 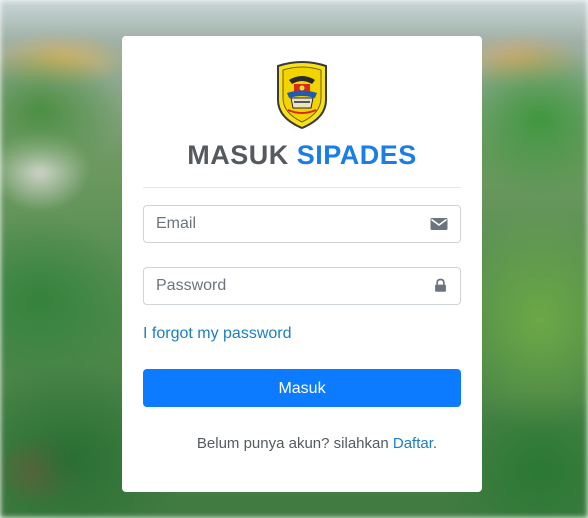 I want to click on title-divider, so click(x=302, y=187).